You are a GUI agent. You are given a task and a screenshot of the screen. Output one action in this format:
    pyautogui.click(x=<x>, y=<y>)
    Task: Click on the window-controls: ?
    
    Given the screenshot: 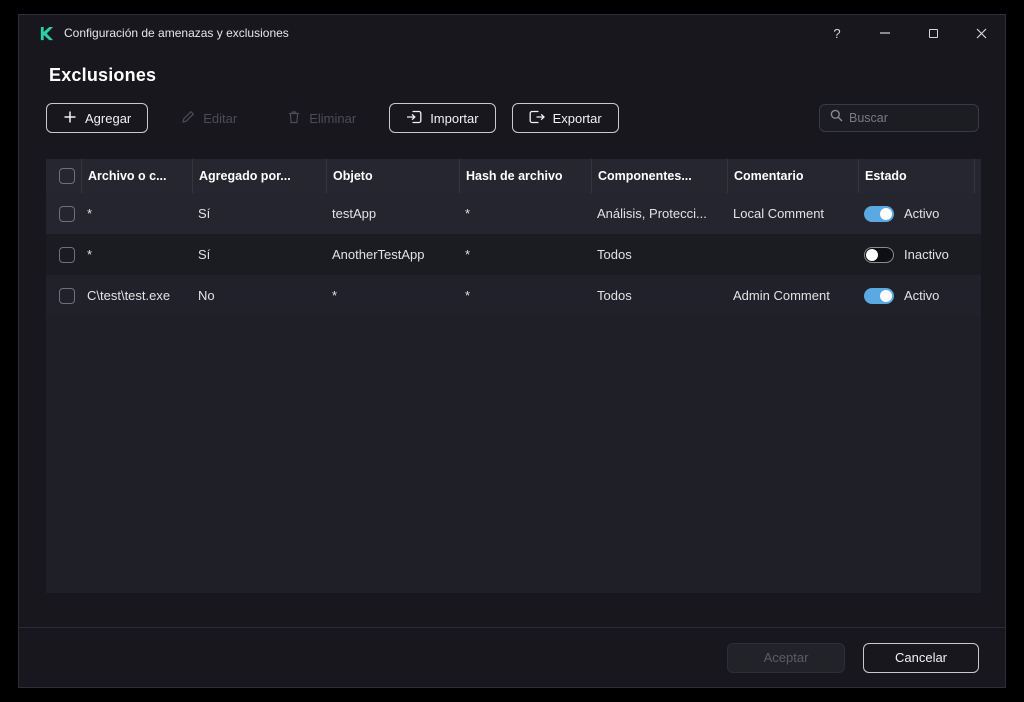 What is the action you would take?
    pyautogui.click(x=909, y=33)
    